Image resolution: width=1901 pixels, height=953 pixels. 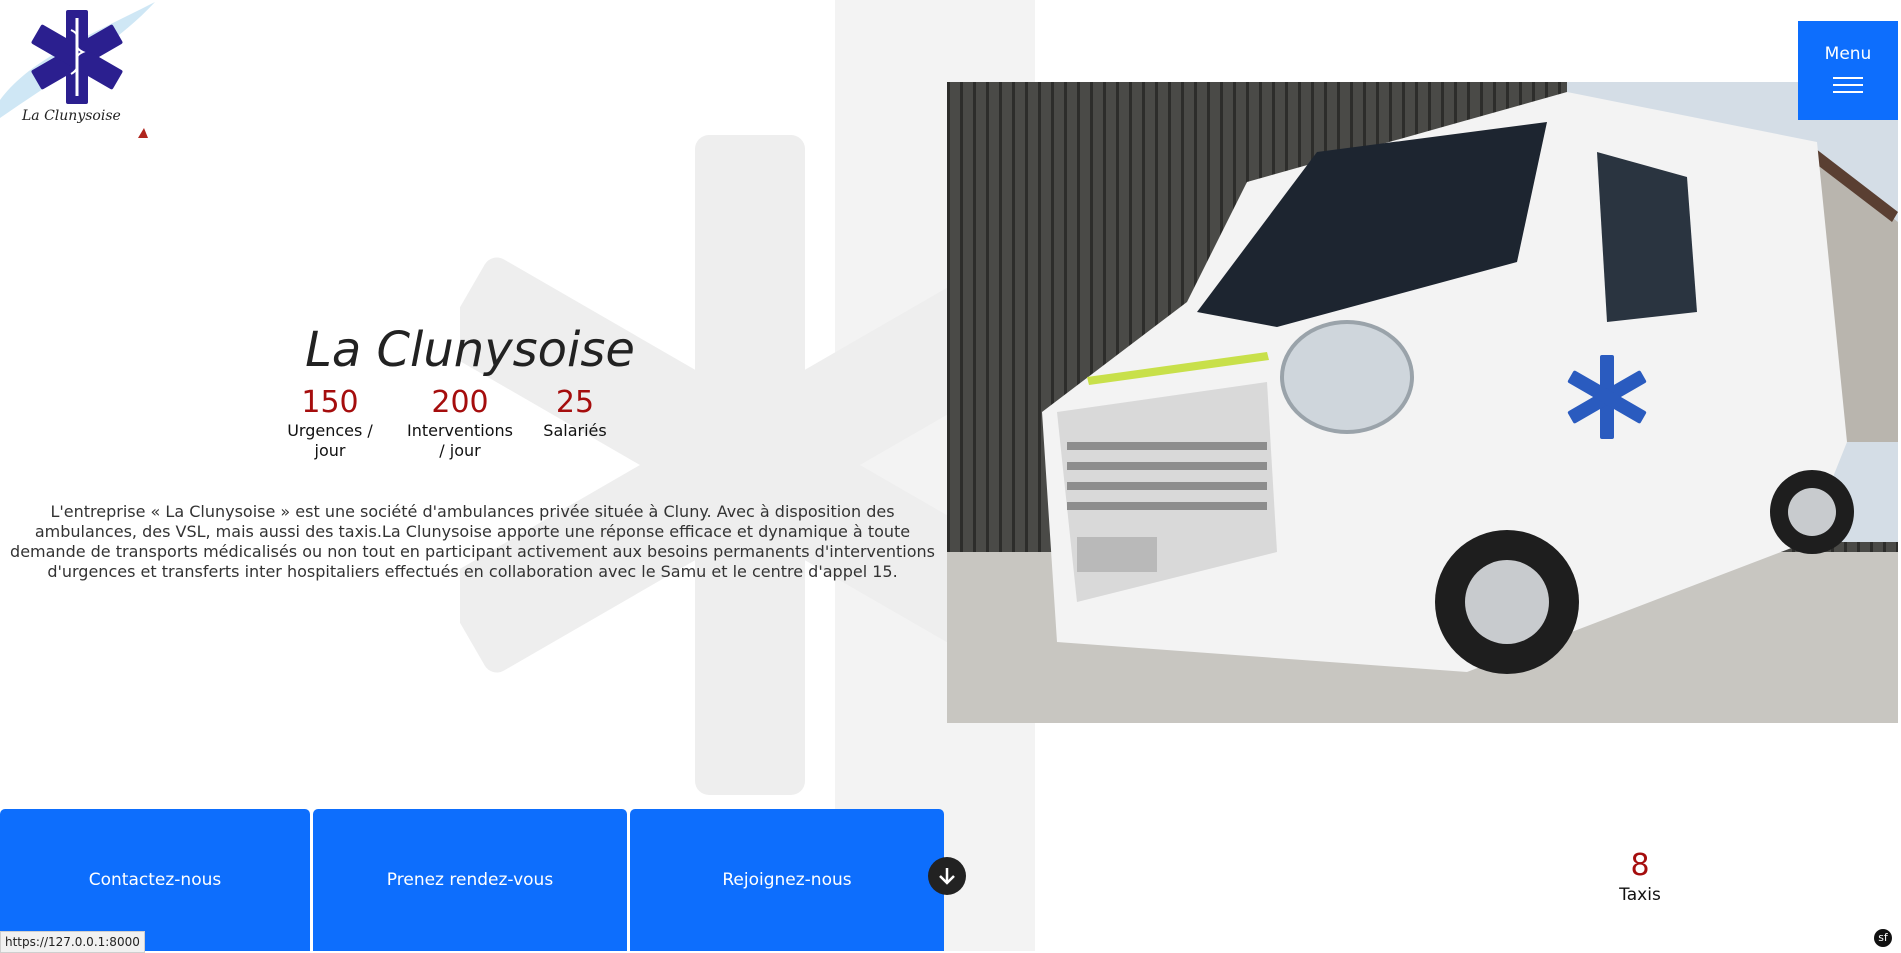 I want to click on arrow-down-icon, so click(x=947, y=876).